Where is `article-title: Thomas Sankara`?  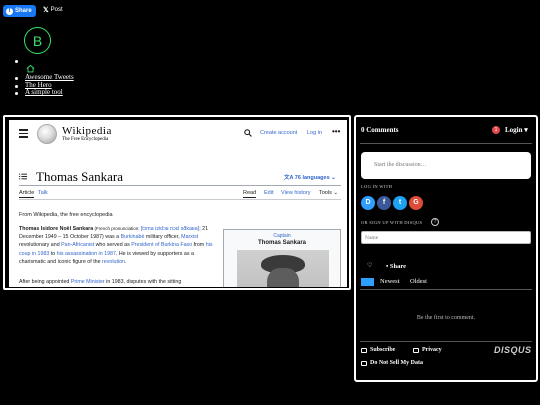
article-title: Thomas Sankara is located at coordinates (80, 176).